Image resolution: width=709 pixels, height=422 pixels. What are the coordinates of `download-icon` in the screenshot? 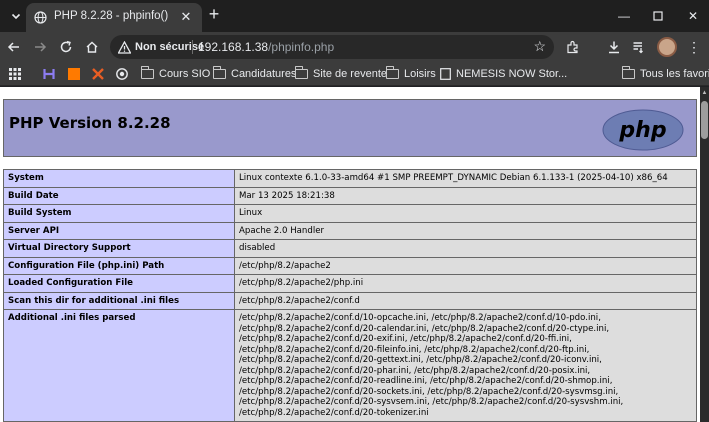 It's located at (614, 47).